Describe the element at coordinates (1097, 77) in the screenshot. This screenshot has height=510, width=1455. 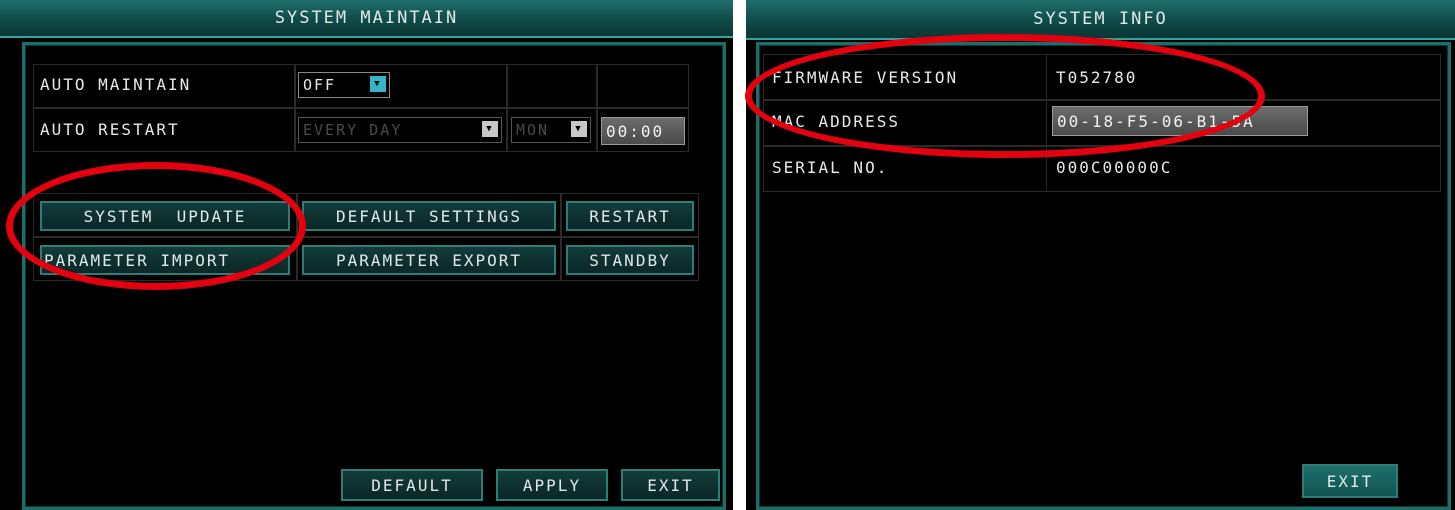
I see `firmware-version-value: T052780` at that location.